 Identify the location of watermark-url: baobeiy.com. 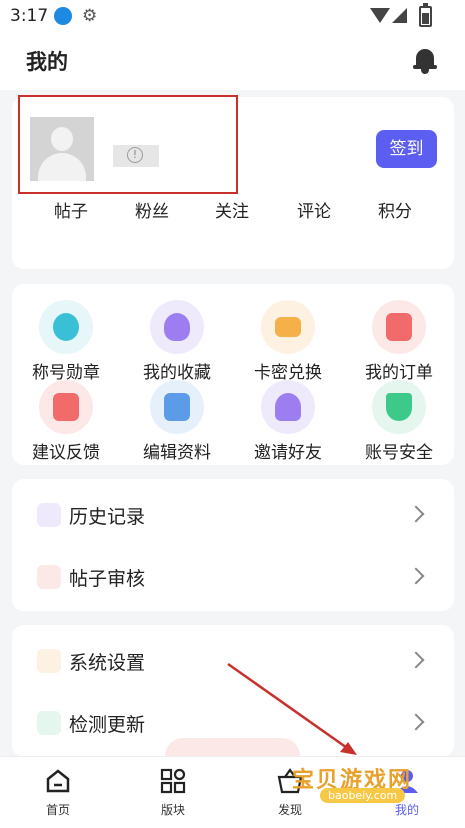
(363, 795).